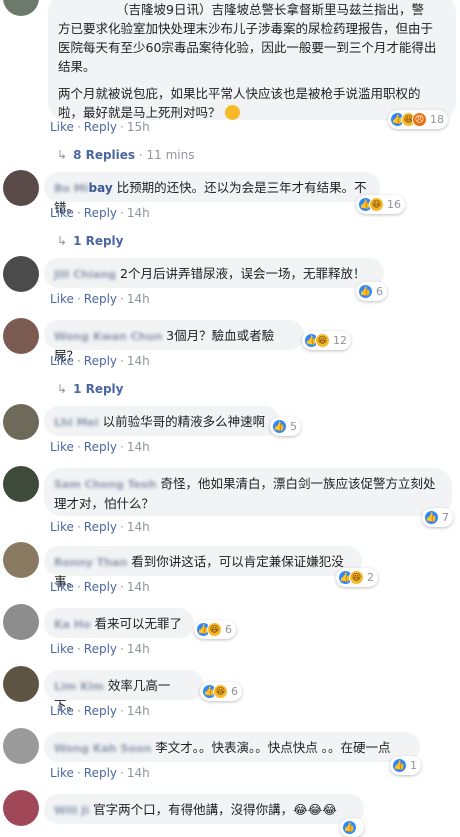  Describe the element at coordinates (418, 119) in the screenshot. I see `reaction-summary: 👍 😆 😠 18` at that location.